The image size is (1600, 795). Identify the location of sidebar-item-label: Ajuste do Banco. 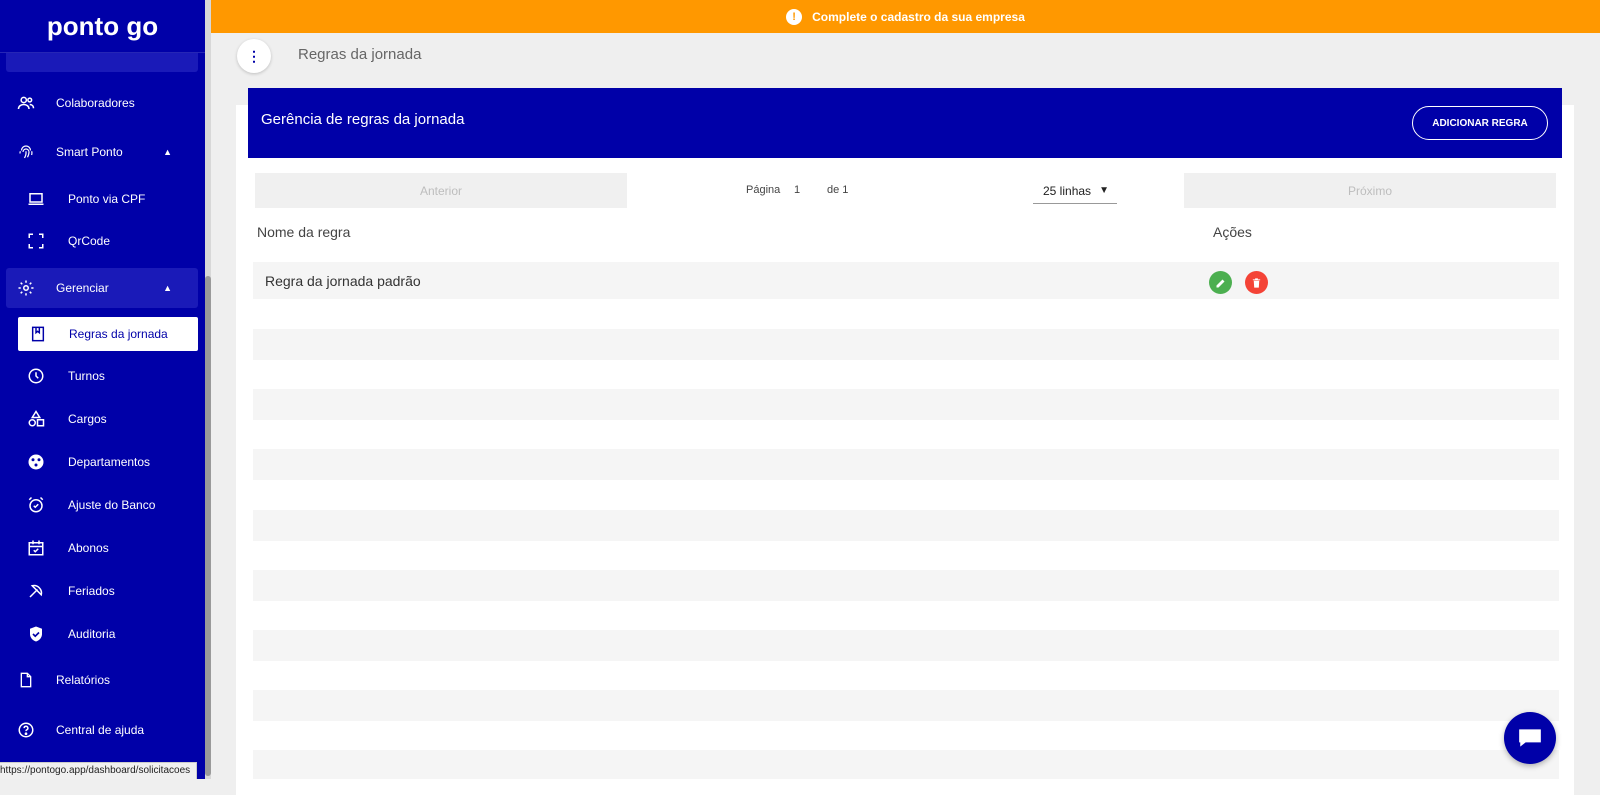
(112, 505).